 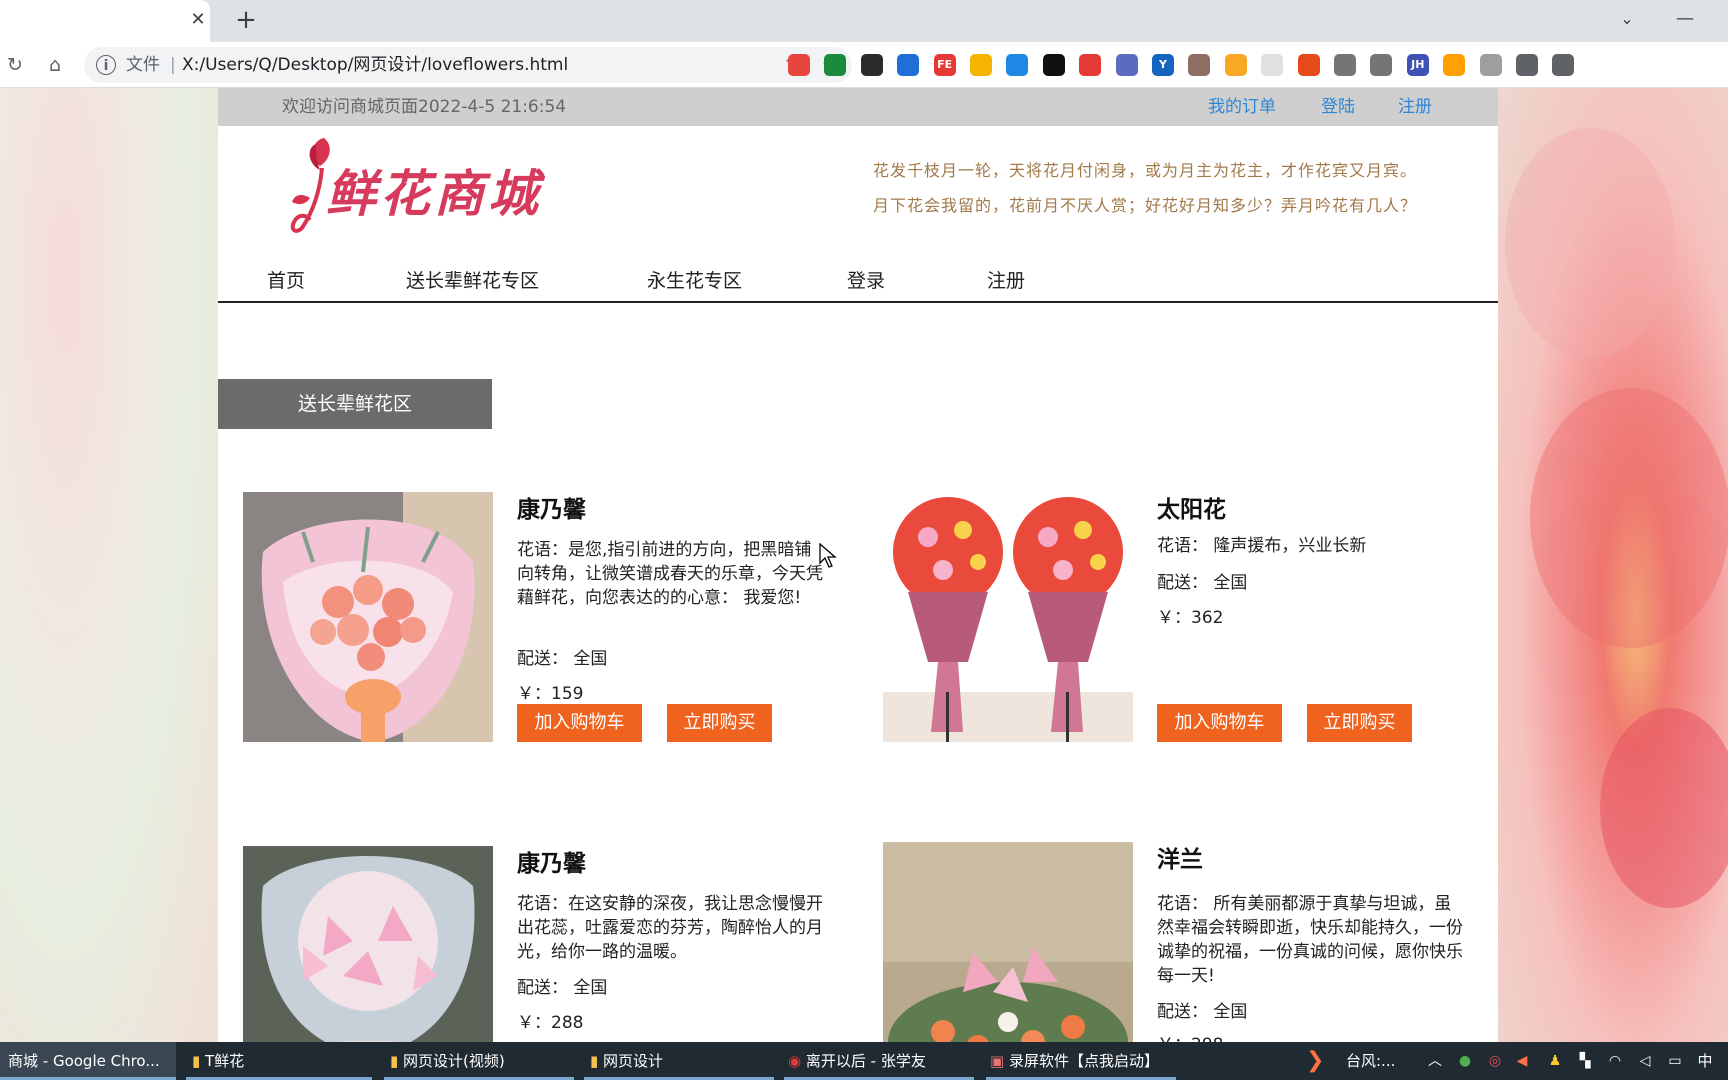 I want to click on product-name: 洋兰, so click(x=1180, y=860).